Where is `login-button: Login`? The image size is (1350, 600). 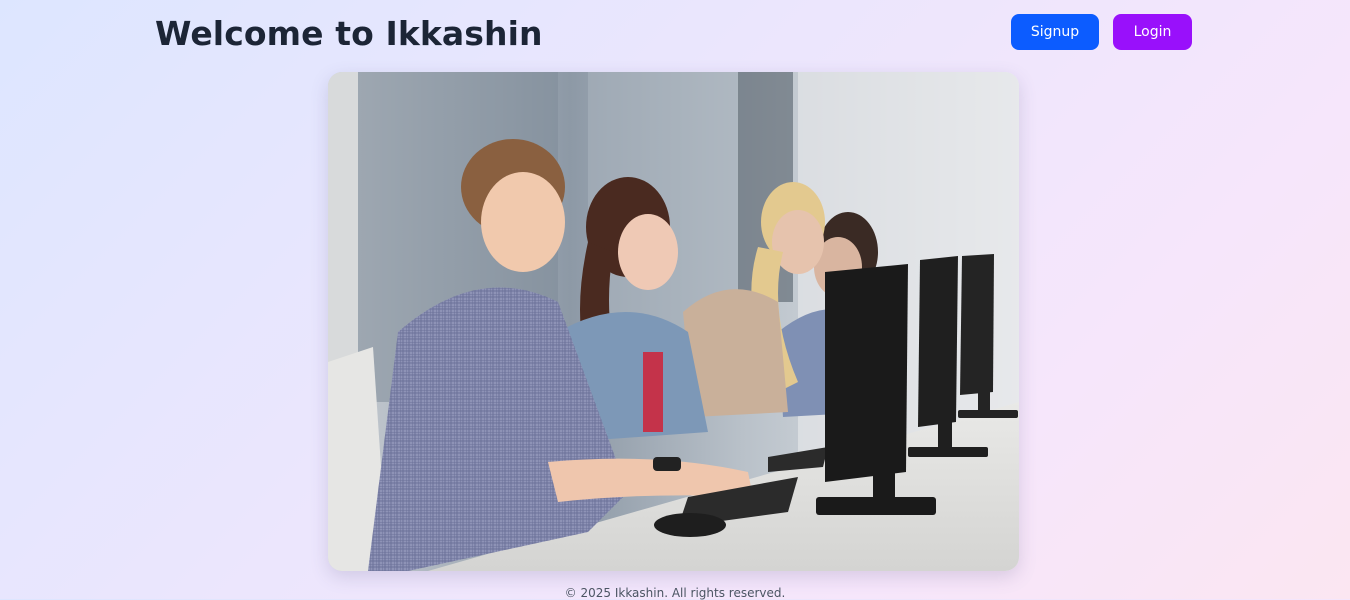 login-button: Login is located at coordinates (1152, 32).